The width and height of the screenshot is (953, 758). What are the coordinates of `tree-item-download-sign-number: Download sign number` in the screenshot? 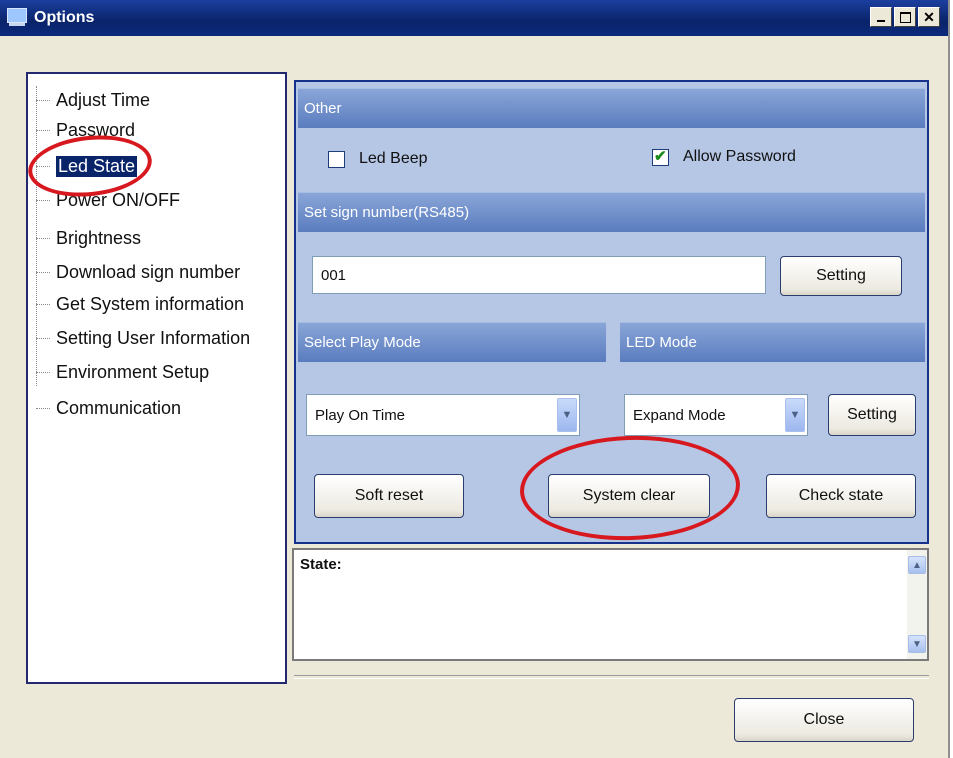 It's located at (138, 272).